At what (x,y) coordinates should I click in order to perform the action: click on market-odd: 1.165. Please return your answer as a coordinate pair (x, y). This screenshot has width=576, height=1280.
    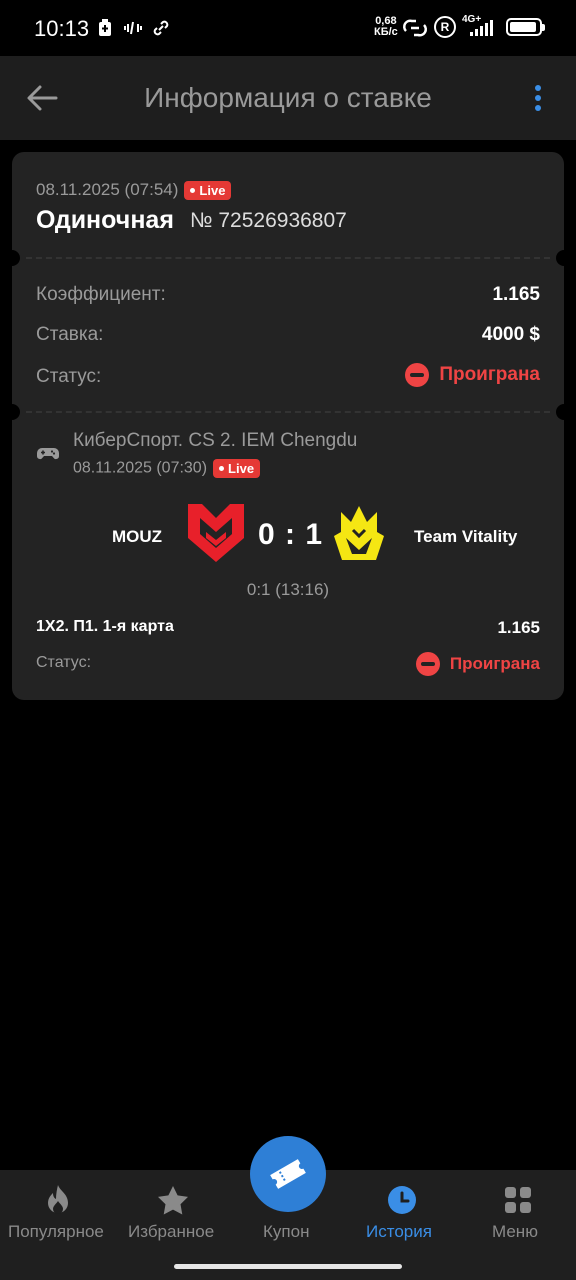
    Looking at the image, I should click on (518, 627).